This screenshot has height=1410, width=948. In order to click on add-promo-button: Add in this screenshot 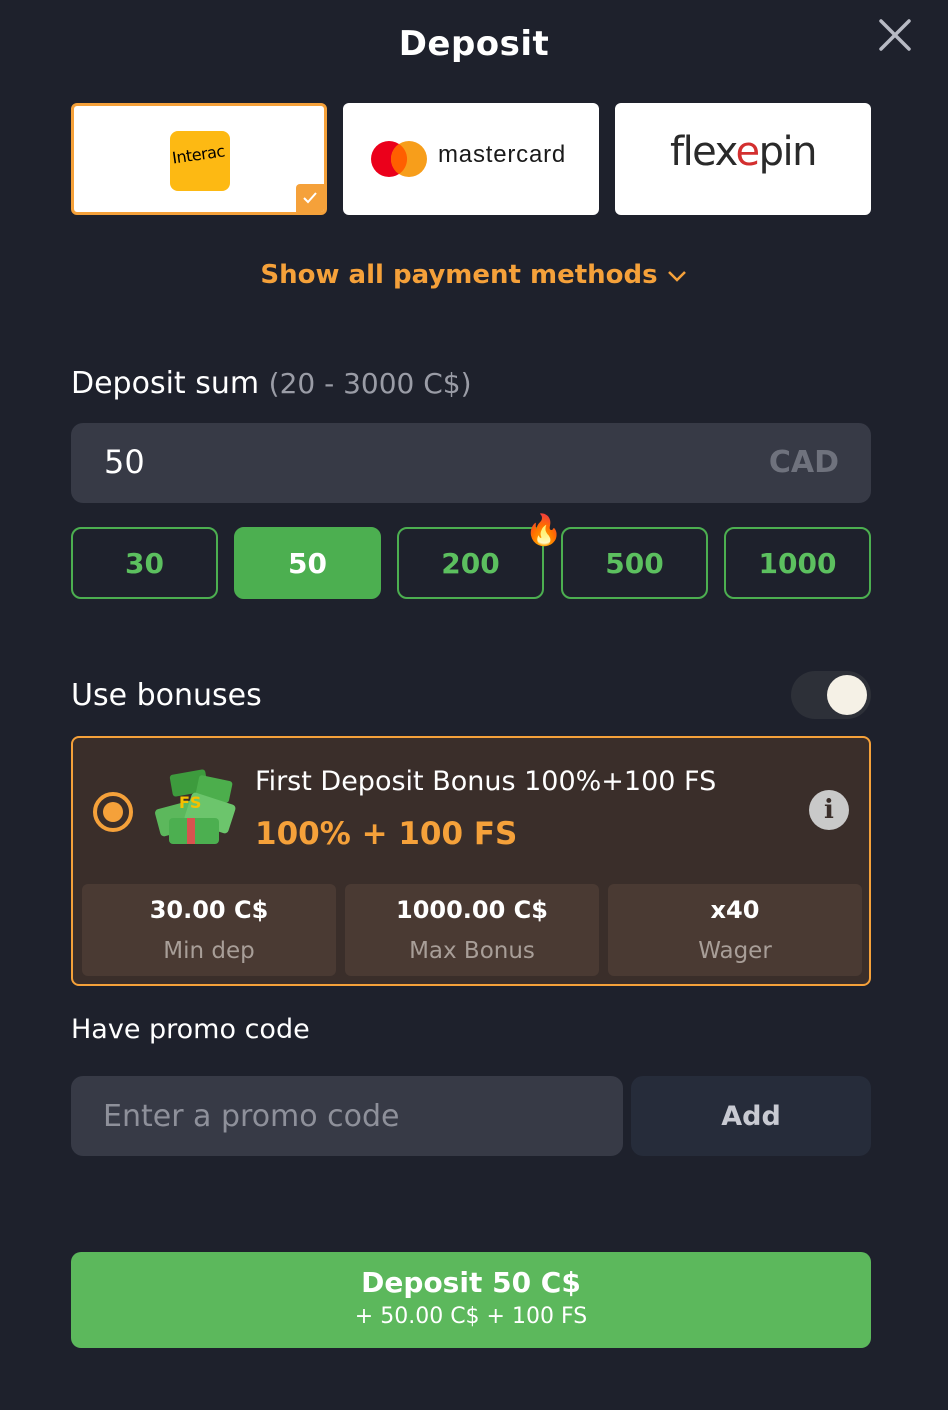, I will do `click(751, 1116)`.